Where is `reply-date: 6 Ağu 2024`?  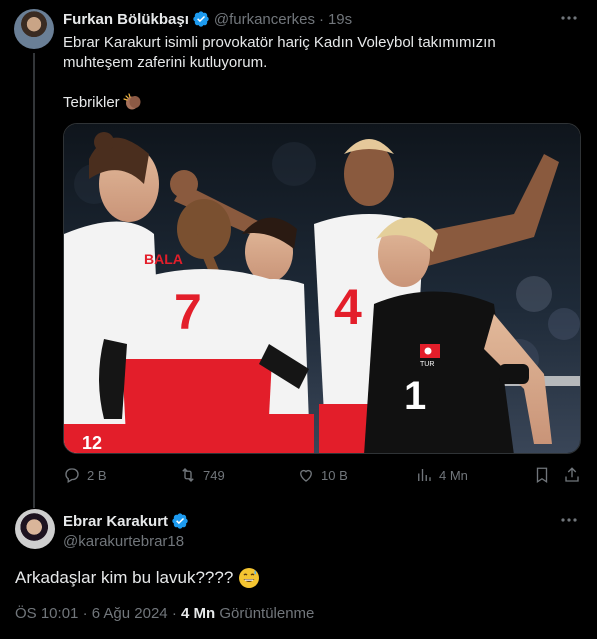 reply-date: 6 Ağu 2024 is located at coordinates (130, 613).